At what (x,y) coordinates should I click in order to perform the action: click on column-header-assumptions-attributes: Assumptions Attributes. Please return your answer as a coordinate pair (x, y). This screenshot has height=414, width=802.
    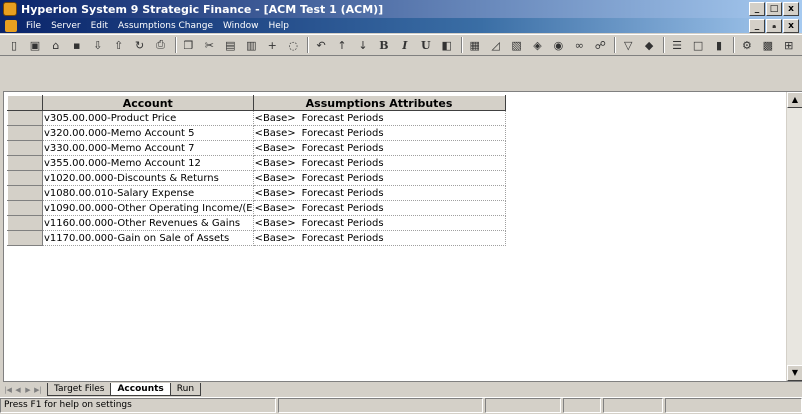
    Looking at the image, I should click on (379, 103).